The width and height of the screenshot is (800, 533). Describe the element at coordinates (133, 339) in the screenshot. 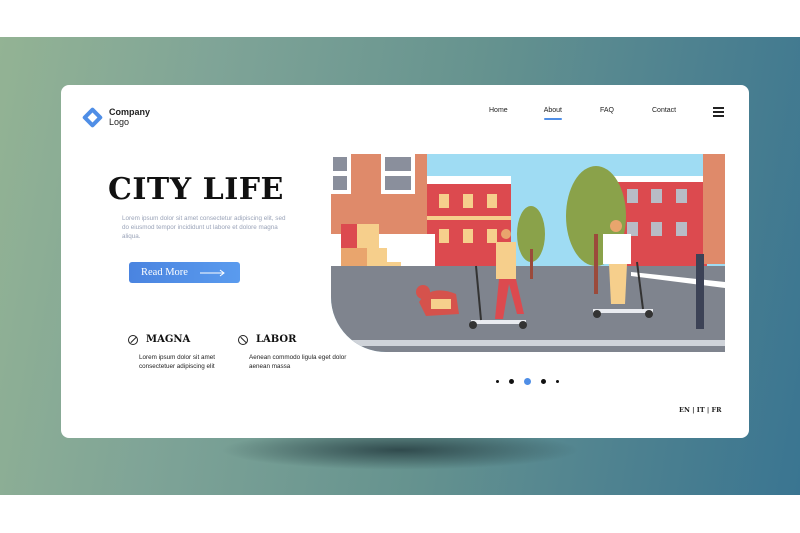

I see `compass-icon` at that location.